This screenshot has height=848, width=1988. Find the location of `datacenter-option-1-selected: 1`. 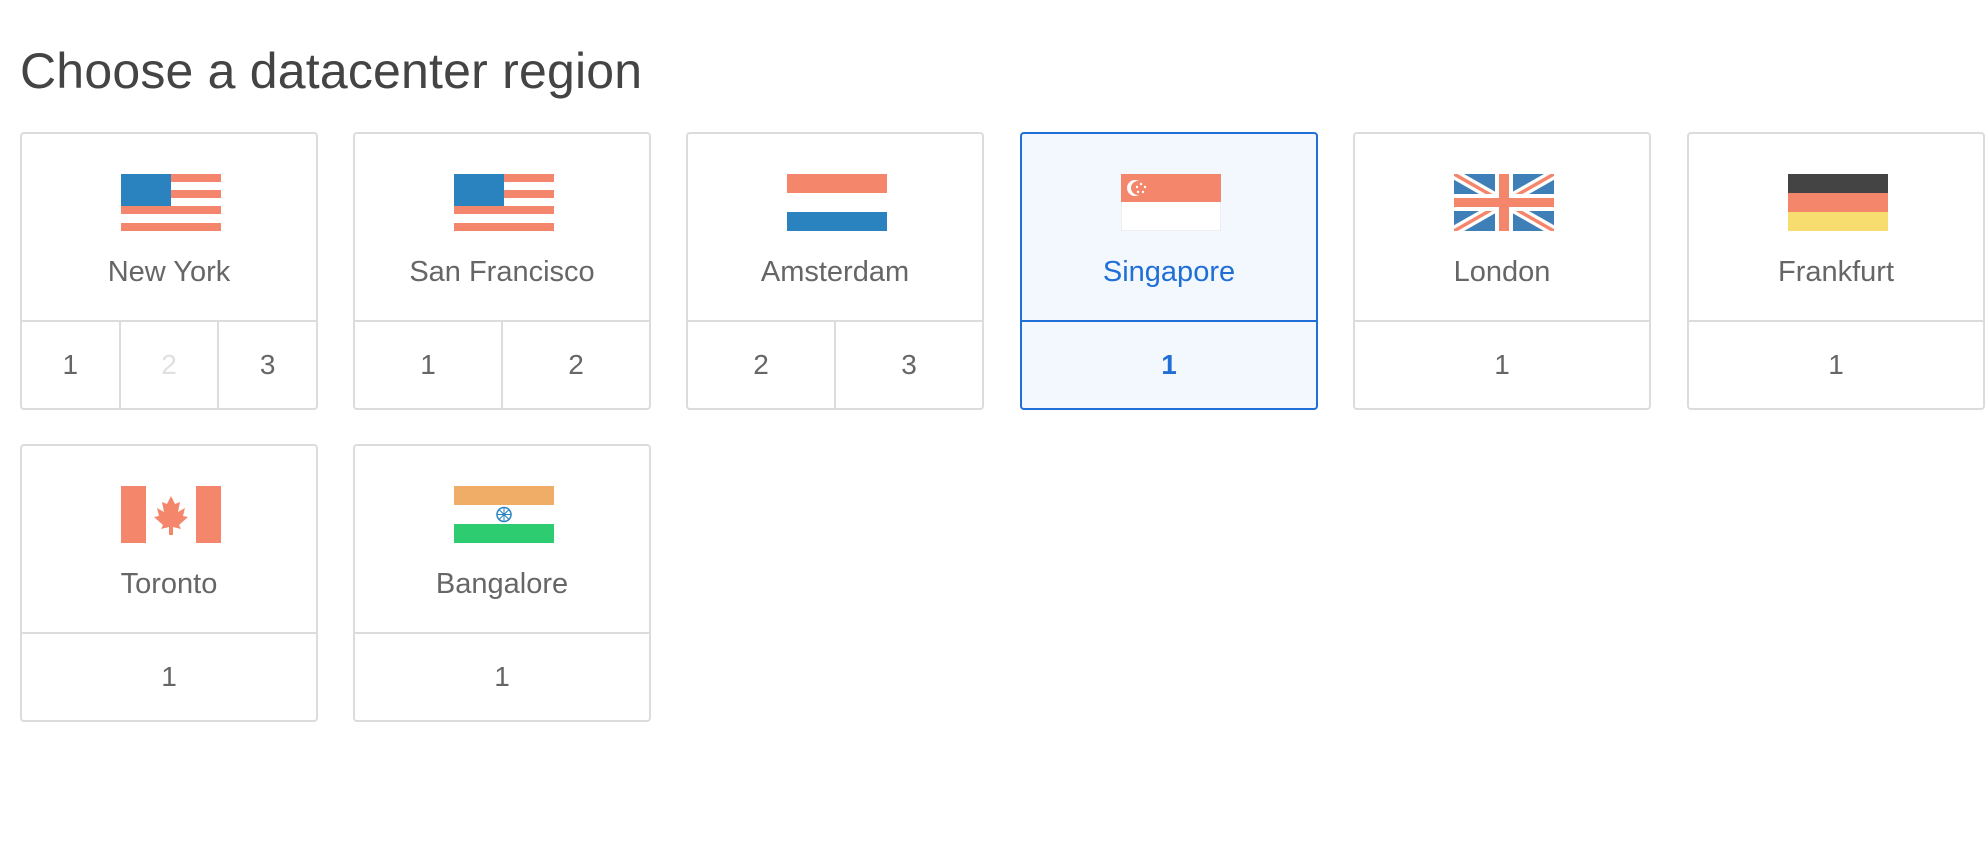

datacenter-option-1-selected: 1 is located at coordinates (1169, 365).